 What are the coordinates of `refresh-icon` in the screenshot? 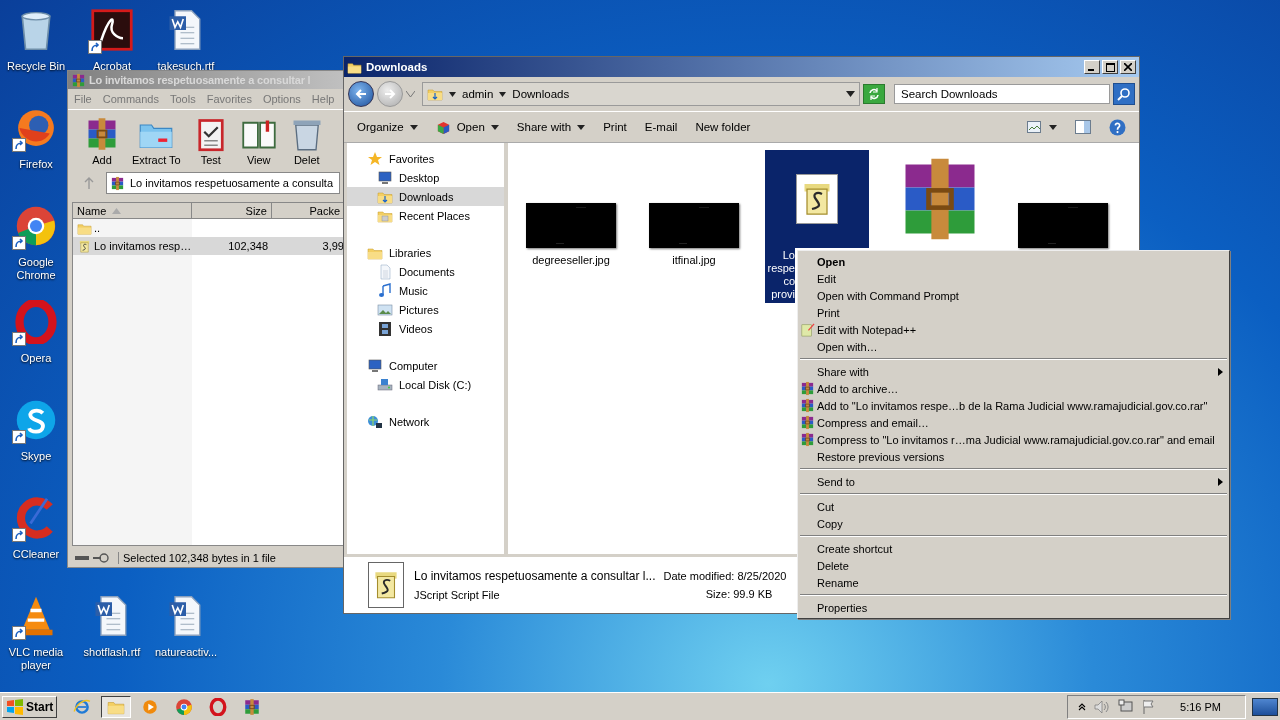 It's located at (874, 94).